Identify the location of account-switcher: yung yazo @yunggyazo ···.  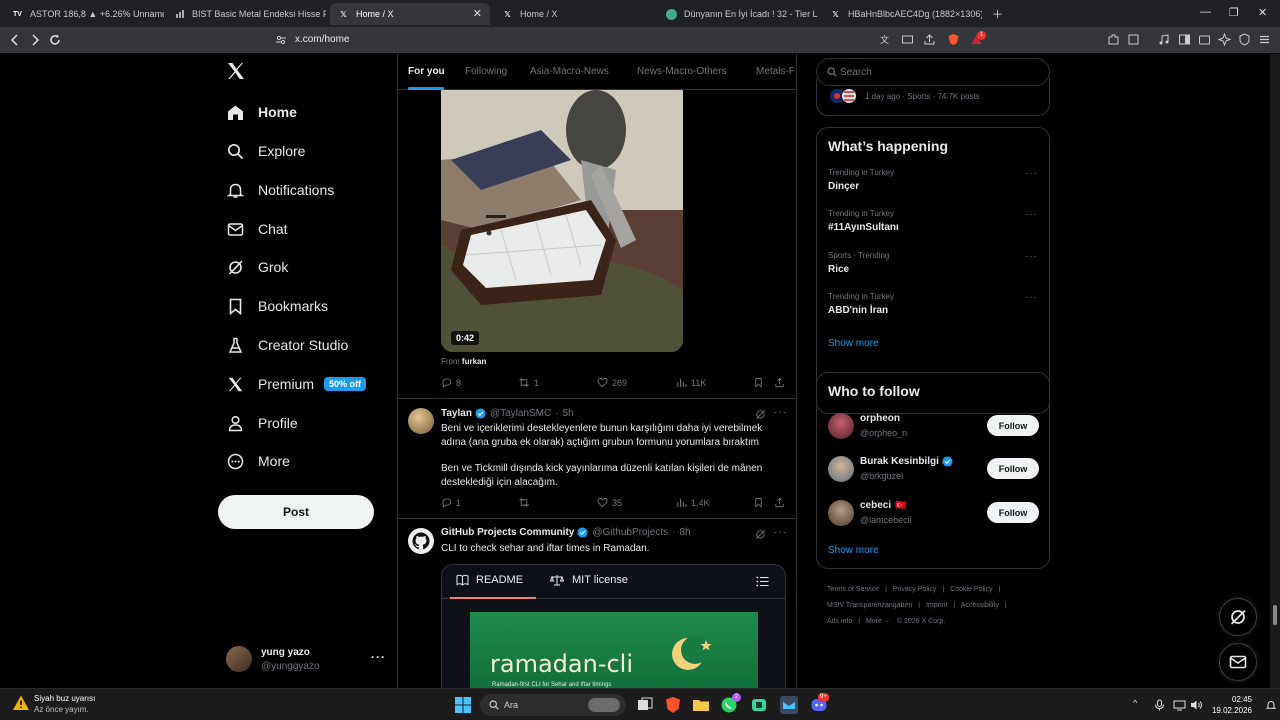
(306, 660).